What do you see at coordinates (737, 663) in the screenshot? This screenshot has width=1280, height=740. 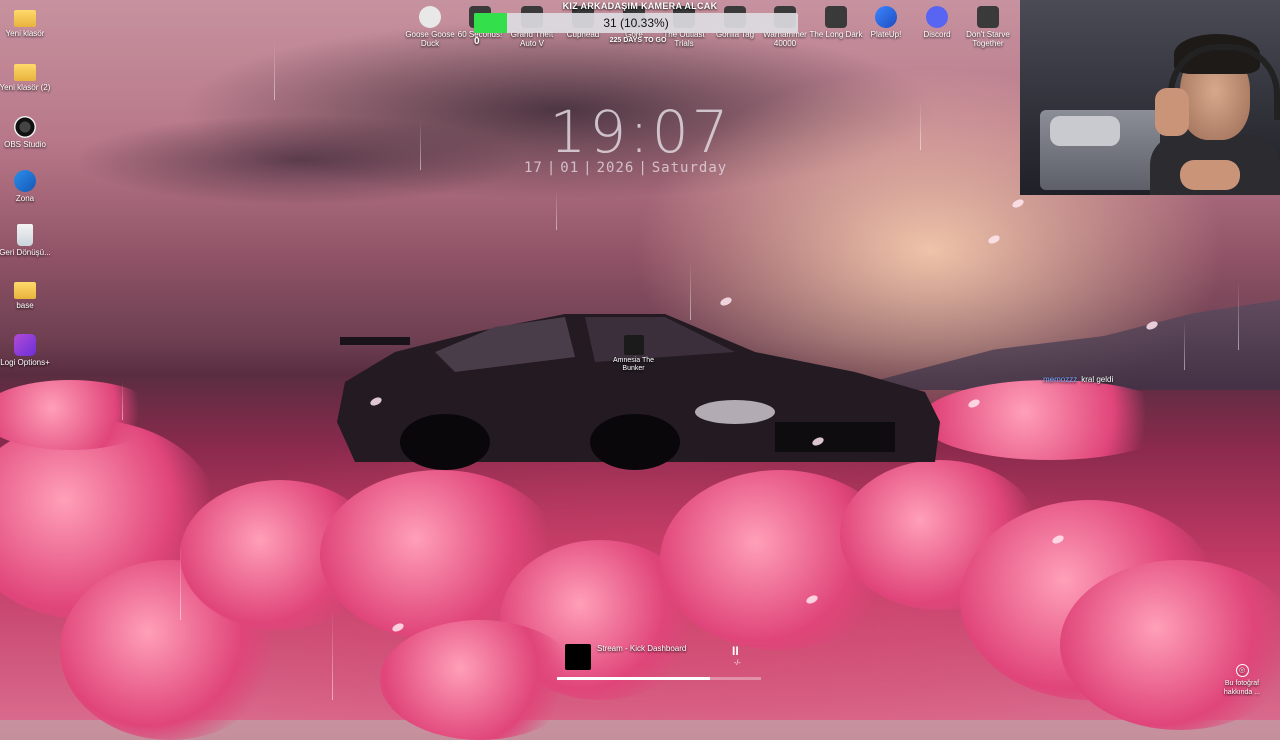 I see `media-time: -/-` at bounding box center [737, 663].